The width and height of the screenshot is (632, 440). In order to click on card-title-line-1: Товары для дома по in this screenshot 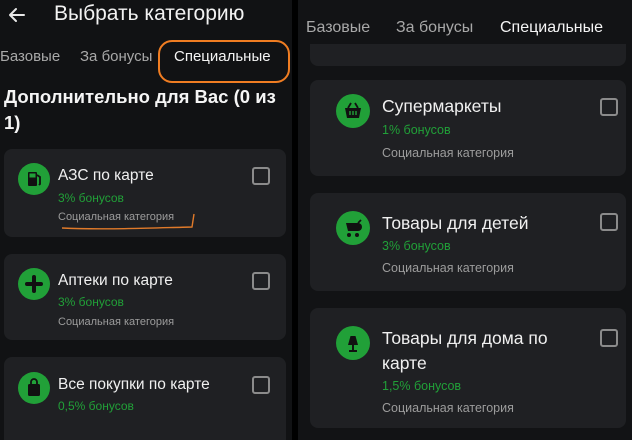, I will do `click(465, 338)`.